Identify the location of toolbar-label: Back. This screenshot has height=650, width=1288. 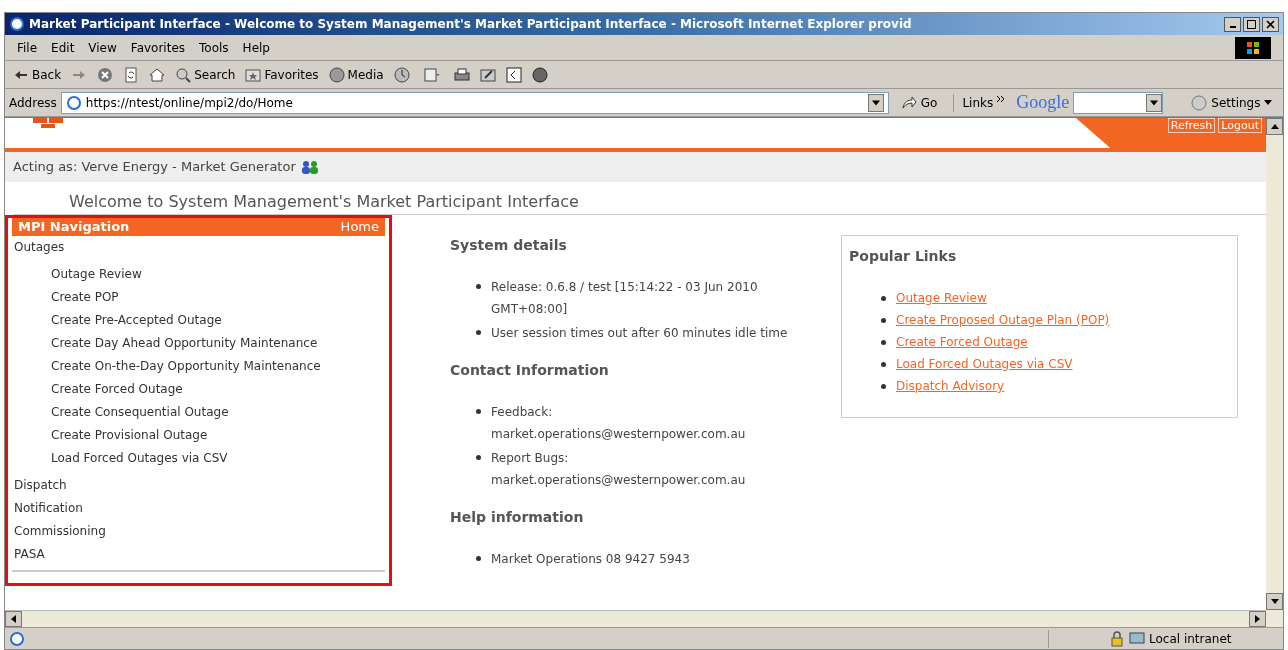
(47, 74).